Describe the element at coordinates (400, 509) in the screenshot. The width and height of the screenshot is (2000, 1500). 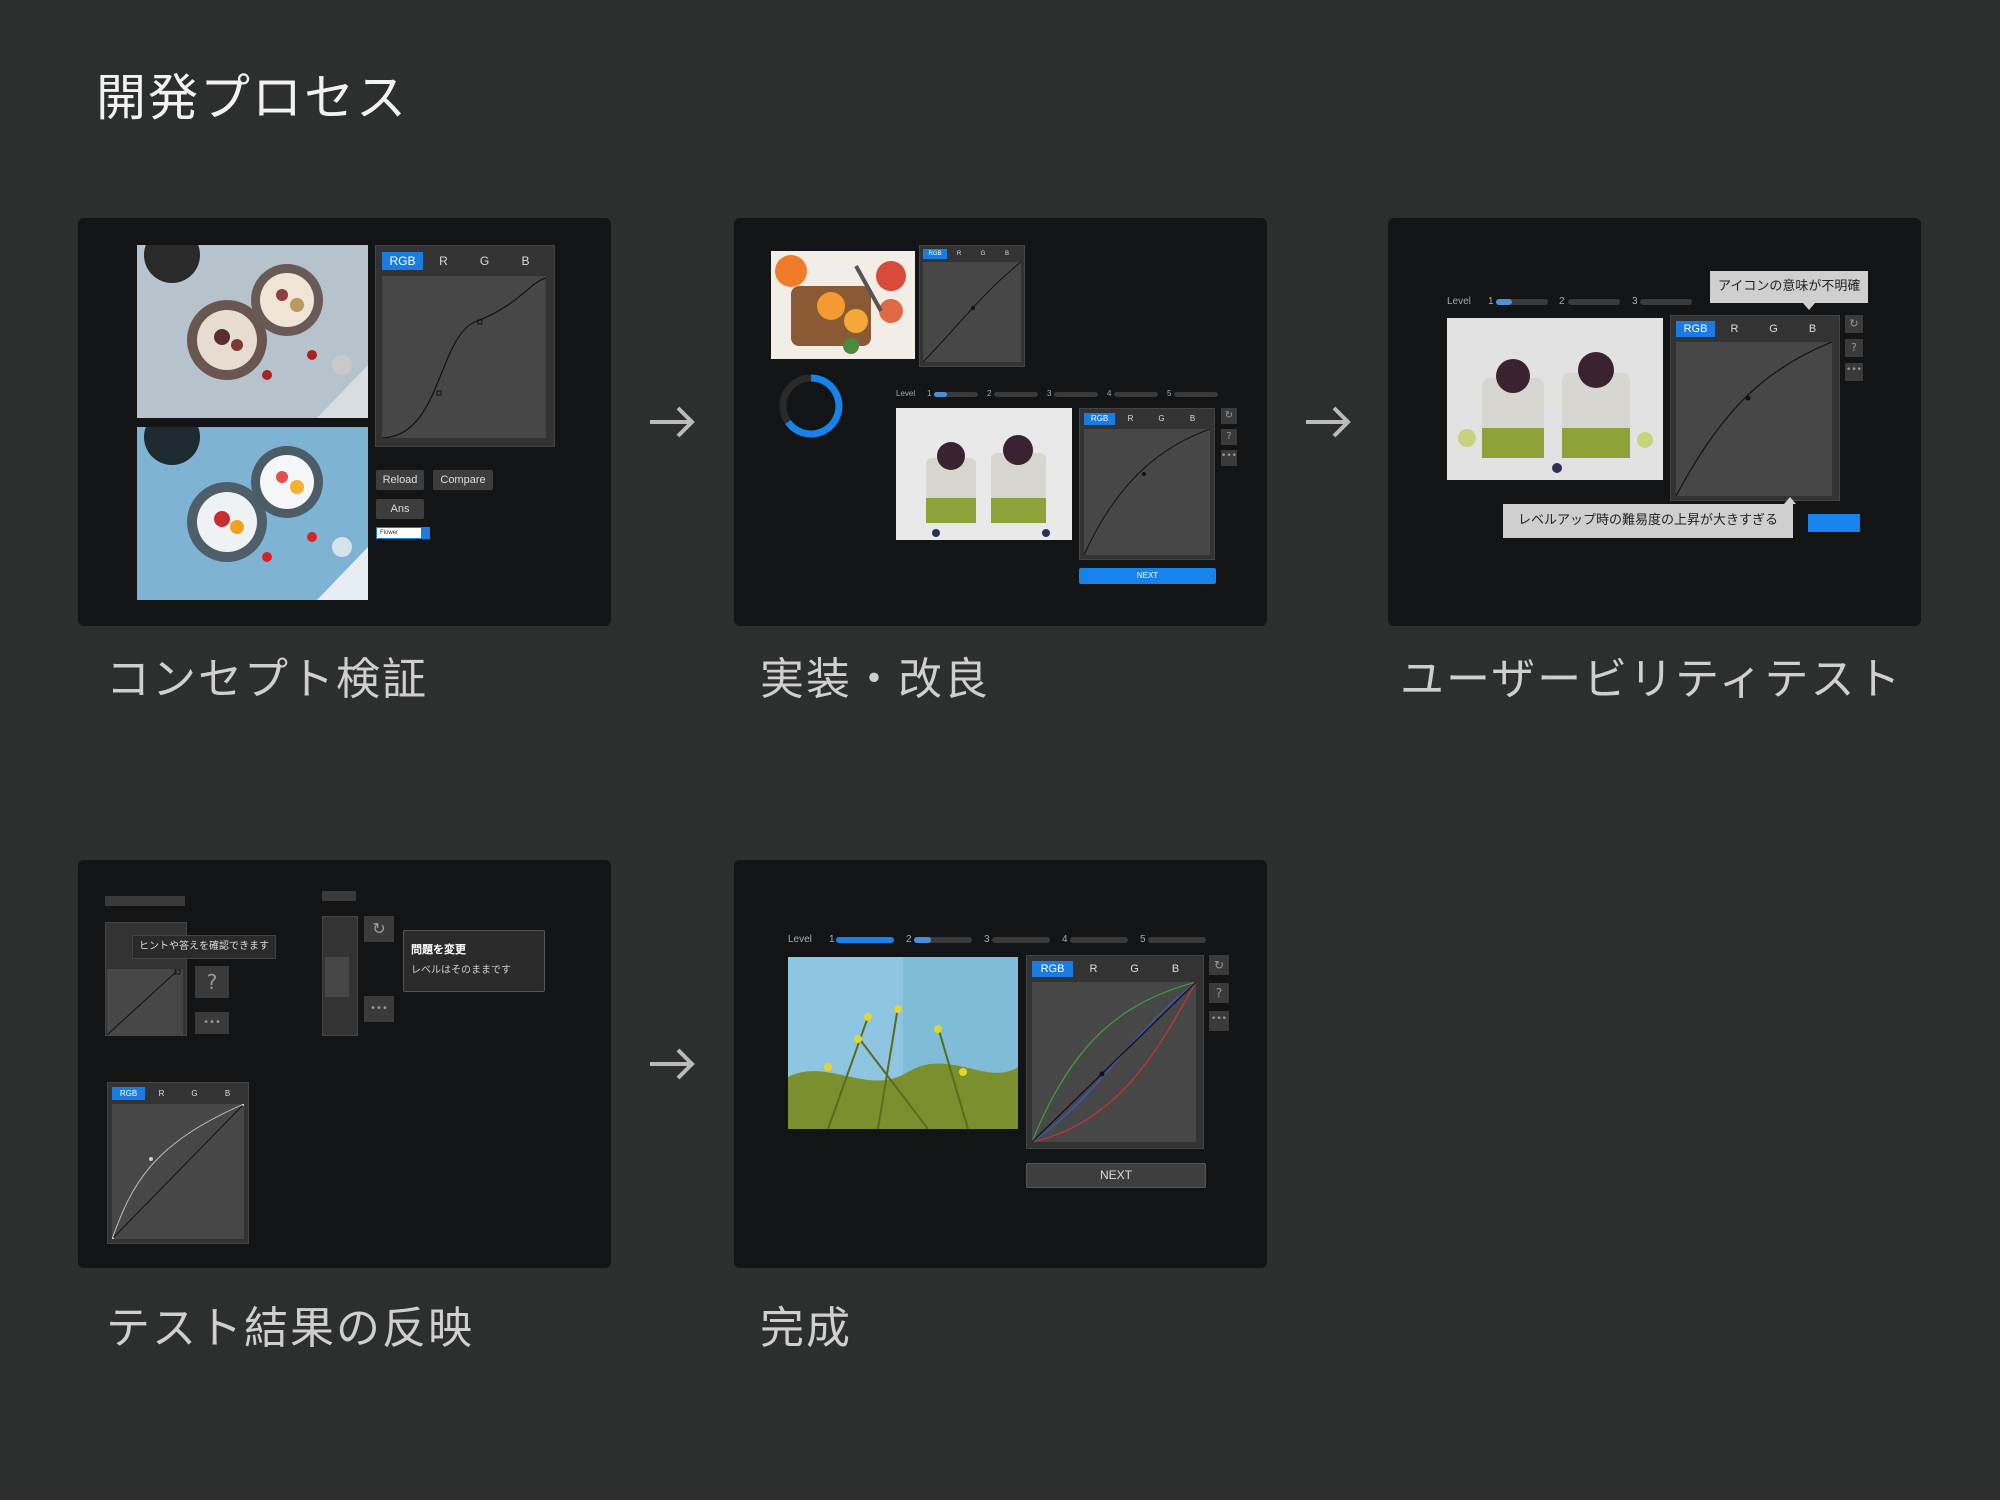
I see `ans-button: Ans` at that location.